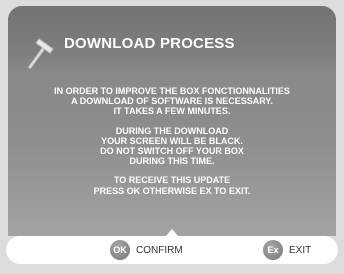  I want to click on message-line: YOUR SCREEN WILL BE BLACK., so click(172, 140).